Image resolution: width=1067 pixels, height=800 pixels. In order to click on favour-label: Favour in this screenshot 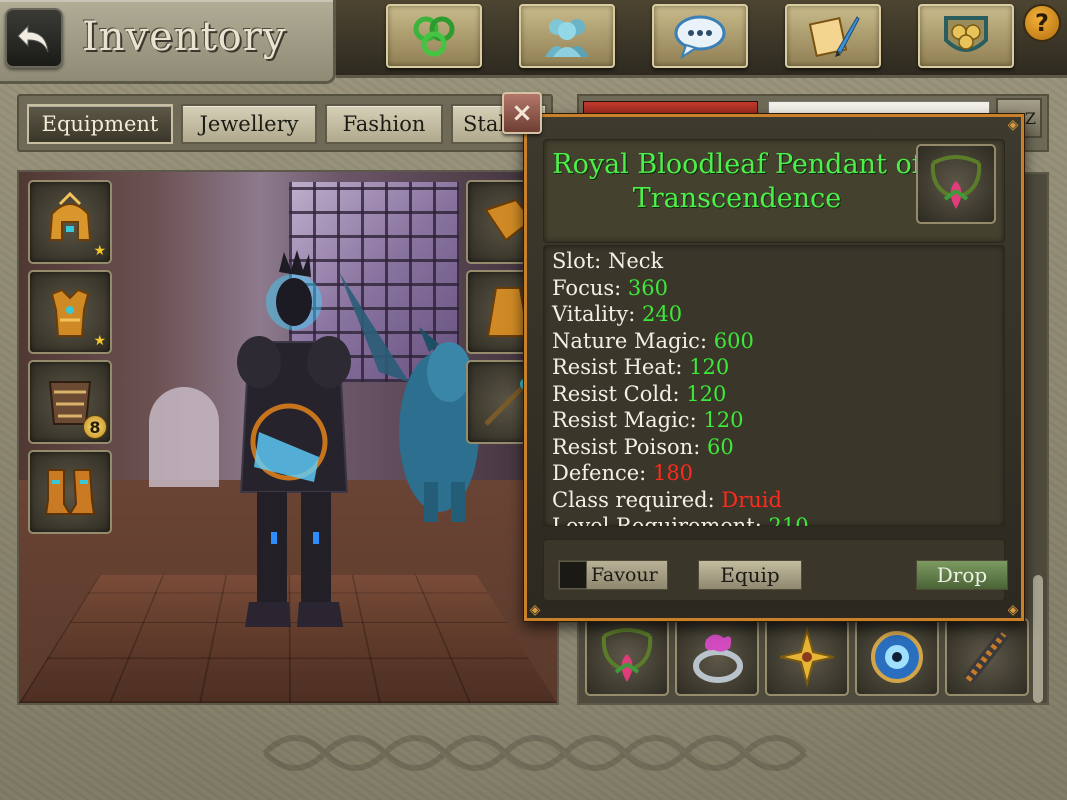, I will do `click(624, 575)`.